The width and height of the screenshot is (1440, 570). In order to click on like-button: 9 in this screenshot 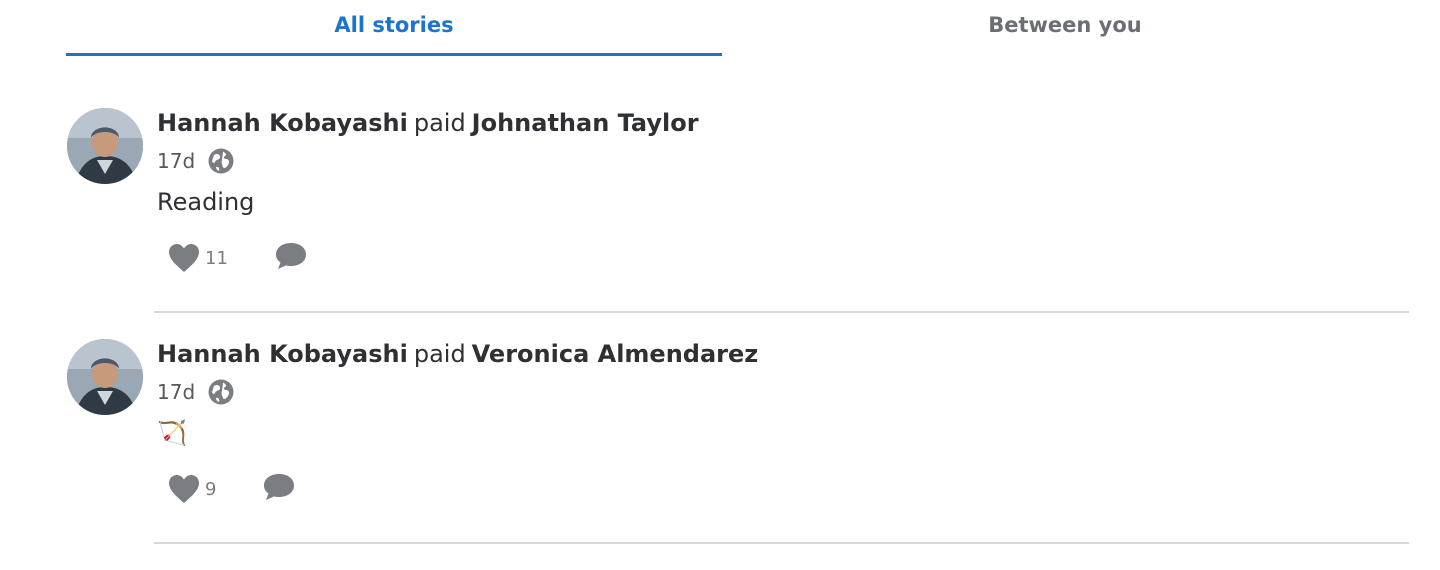, I will do `click(192, 489)`.